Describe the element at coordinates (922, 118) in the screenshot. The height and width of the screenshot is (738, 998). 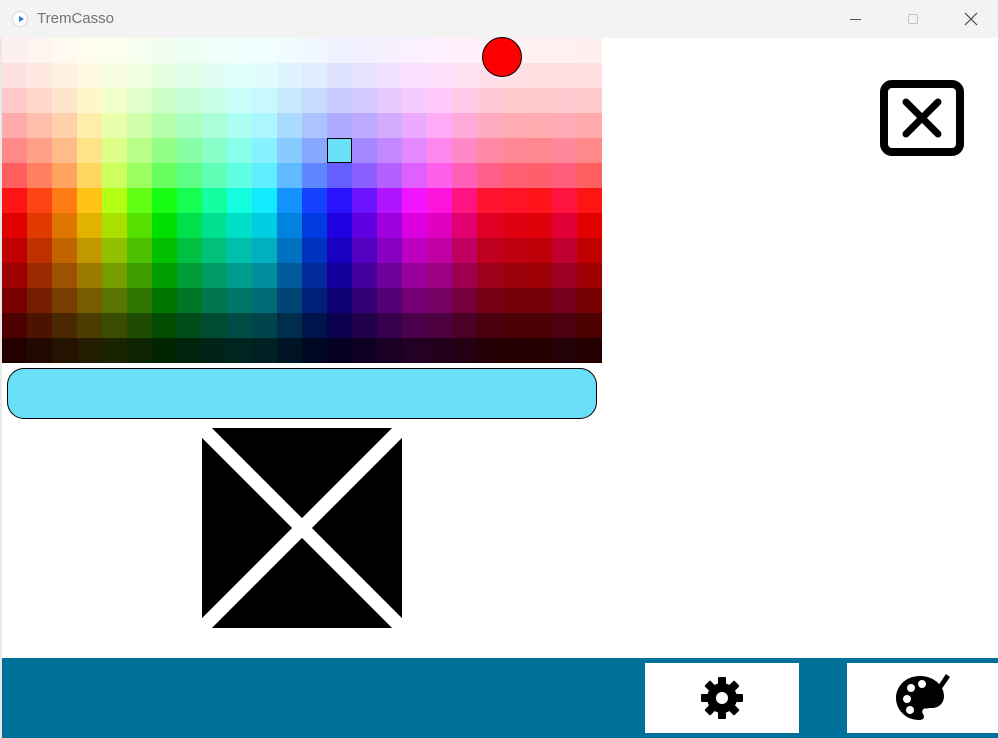
I see `close-panel-button` at that location.